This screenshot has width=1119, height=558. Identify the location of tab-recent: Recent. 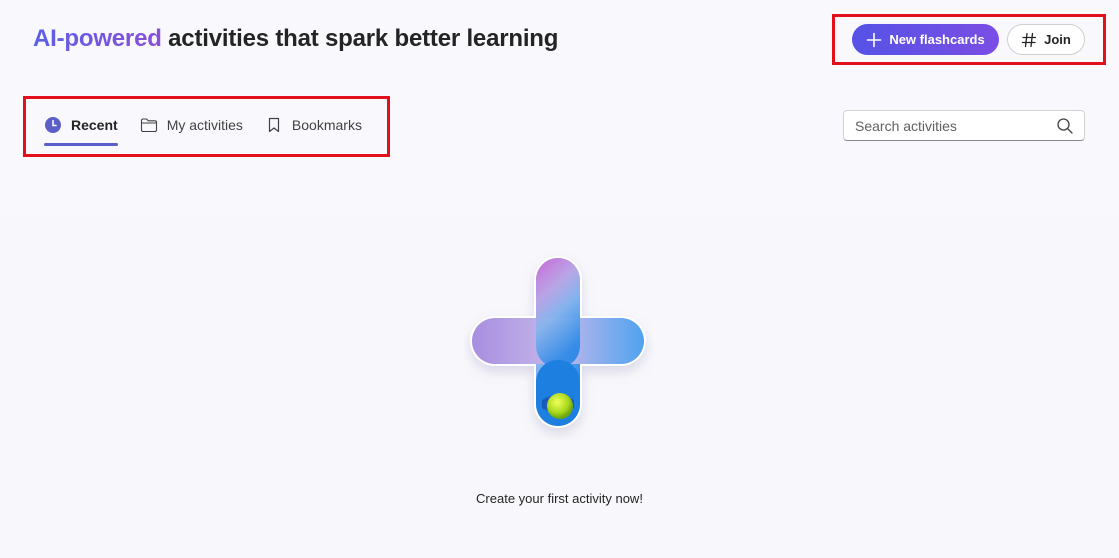
(81, 128).